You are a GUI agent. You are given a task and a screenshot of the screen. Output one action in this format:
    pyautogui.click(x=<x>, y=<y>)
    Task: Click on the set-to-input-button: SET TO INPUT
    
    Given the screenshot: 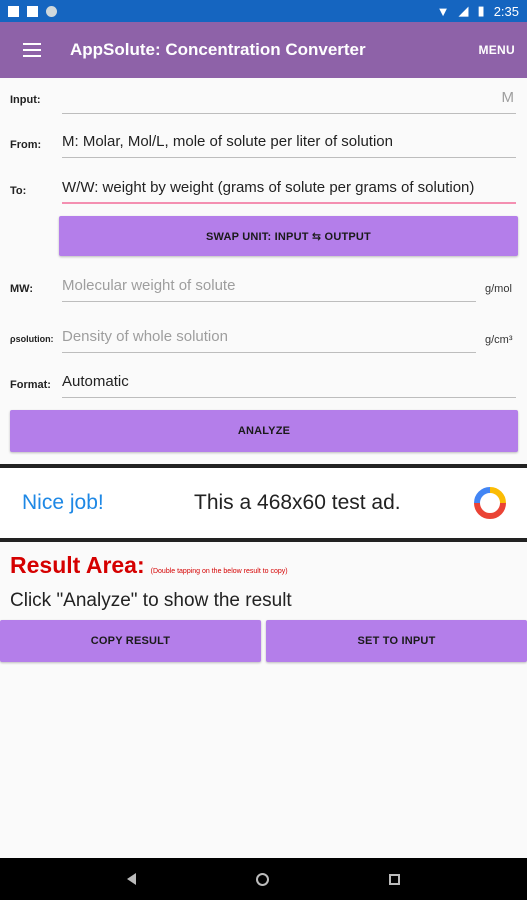 What is the action you would take?
    pyautogui.click(x=396, y=641)
    